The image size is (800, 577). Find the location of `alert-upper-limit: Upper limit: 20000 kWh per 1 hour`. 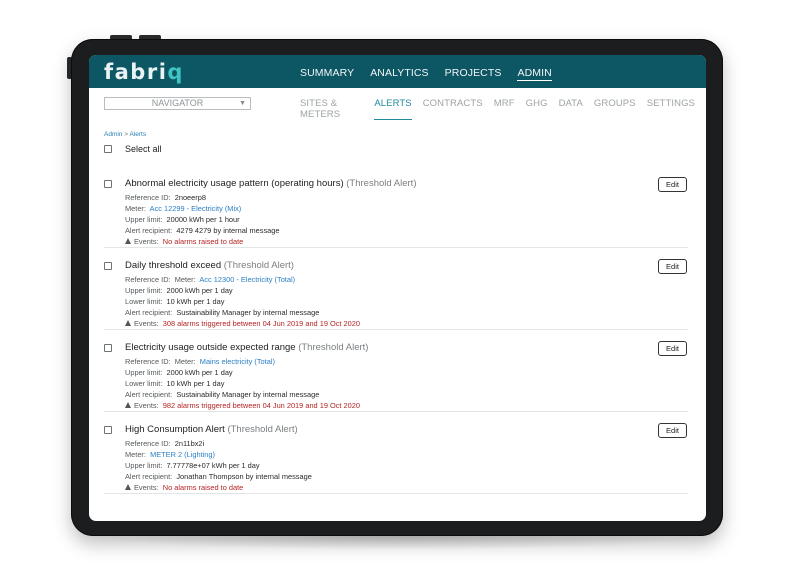

alert-upper-limit: Upper limit: 20000 kWh per 1 hour is located at coordinates (182, 219).